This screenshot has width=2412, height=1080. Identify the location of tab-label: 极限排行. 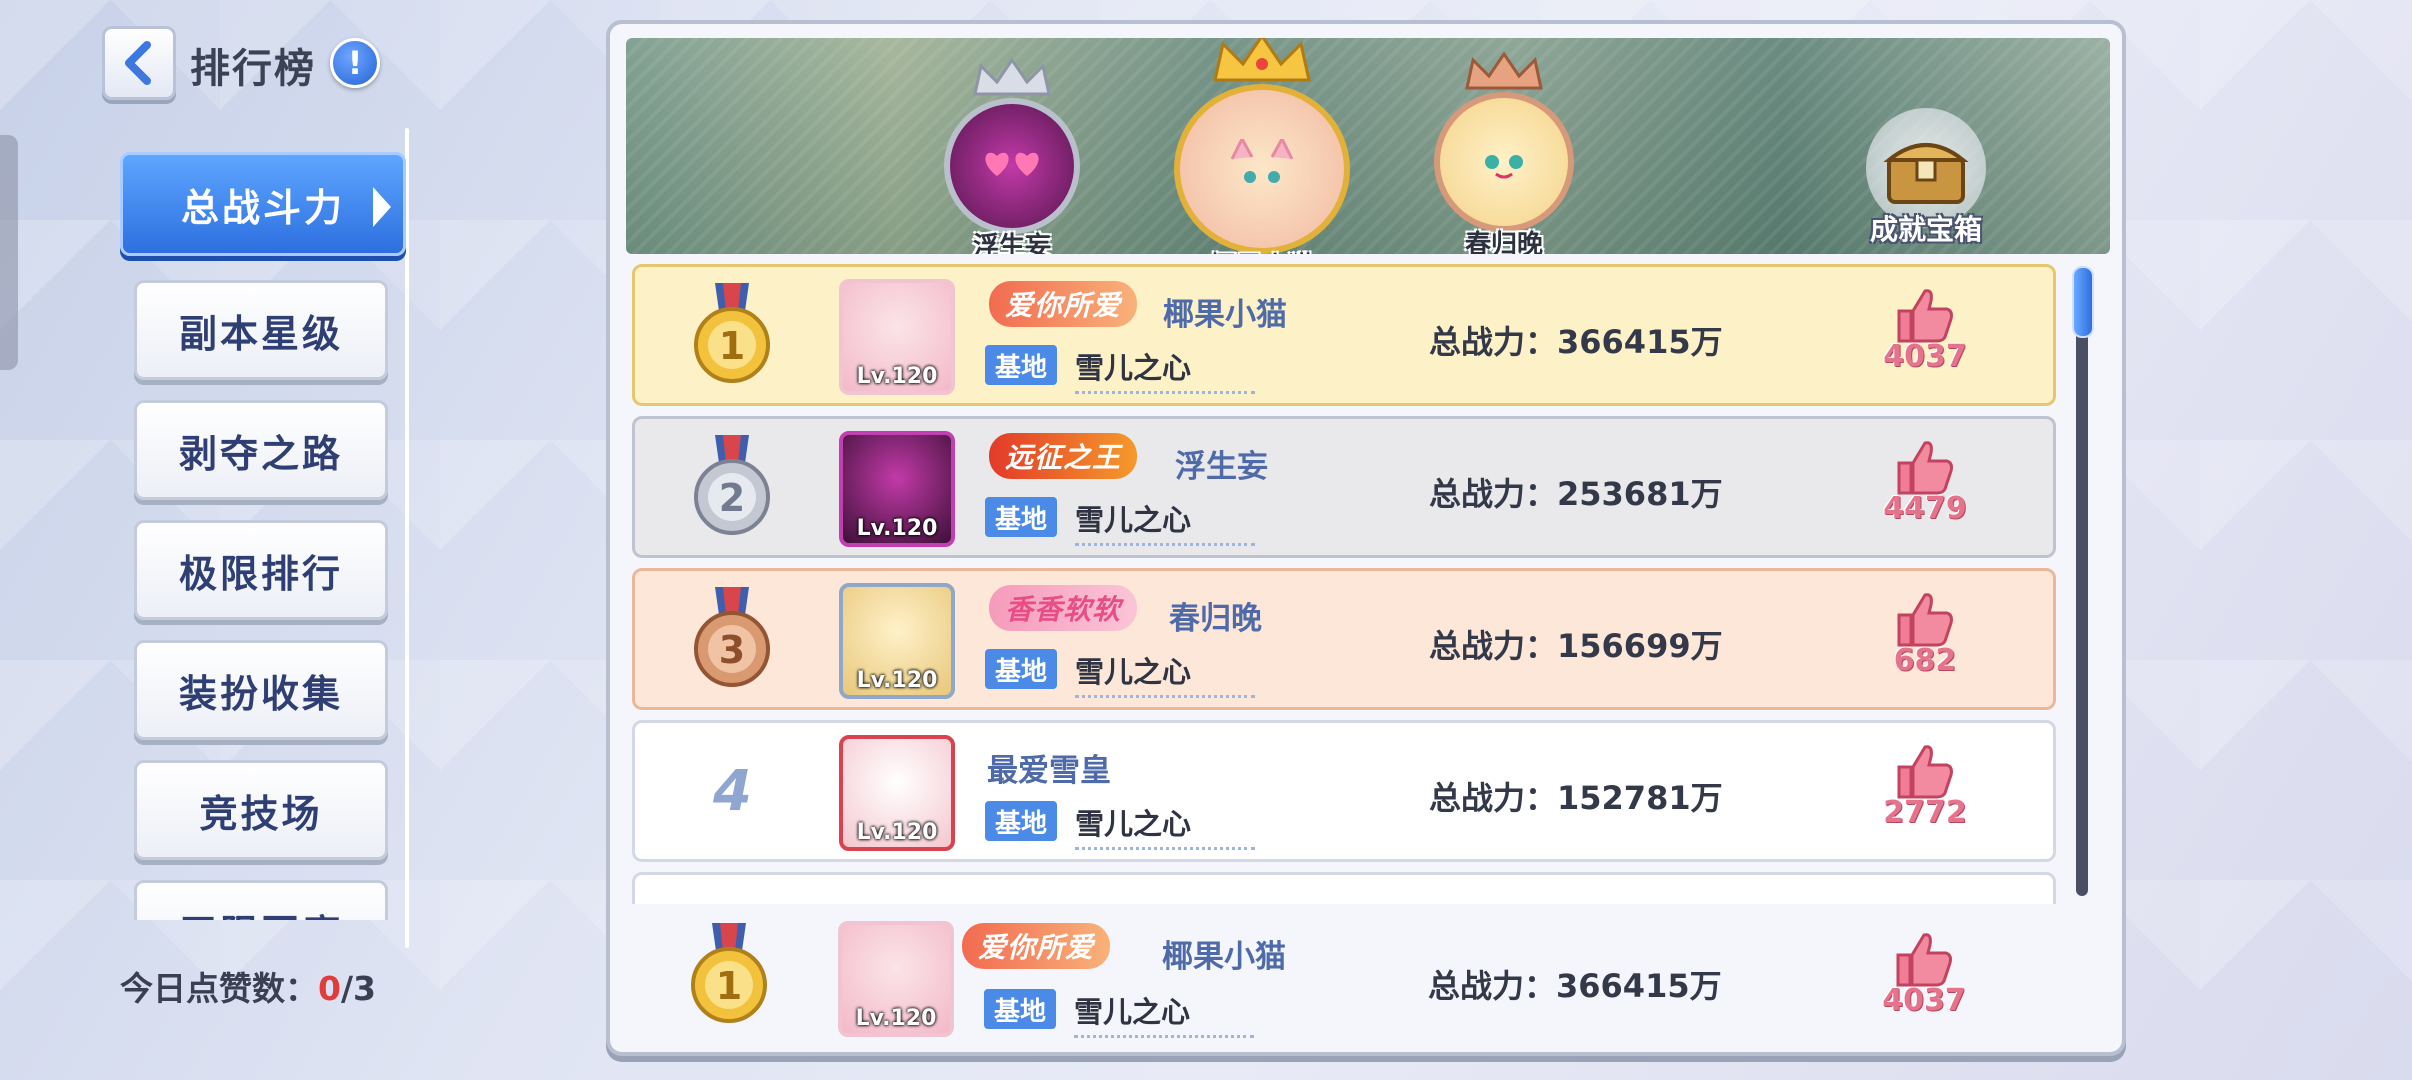
(260, 573).